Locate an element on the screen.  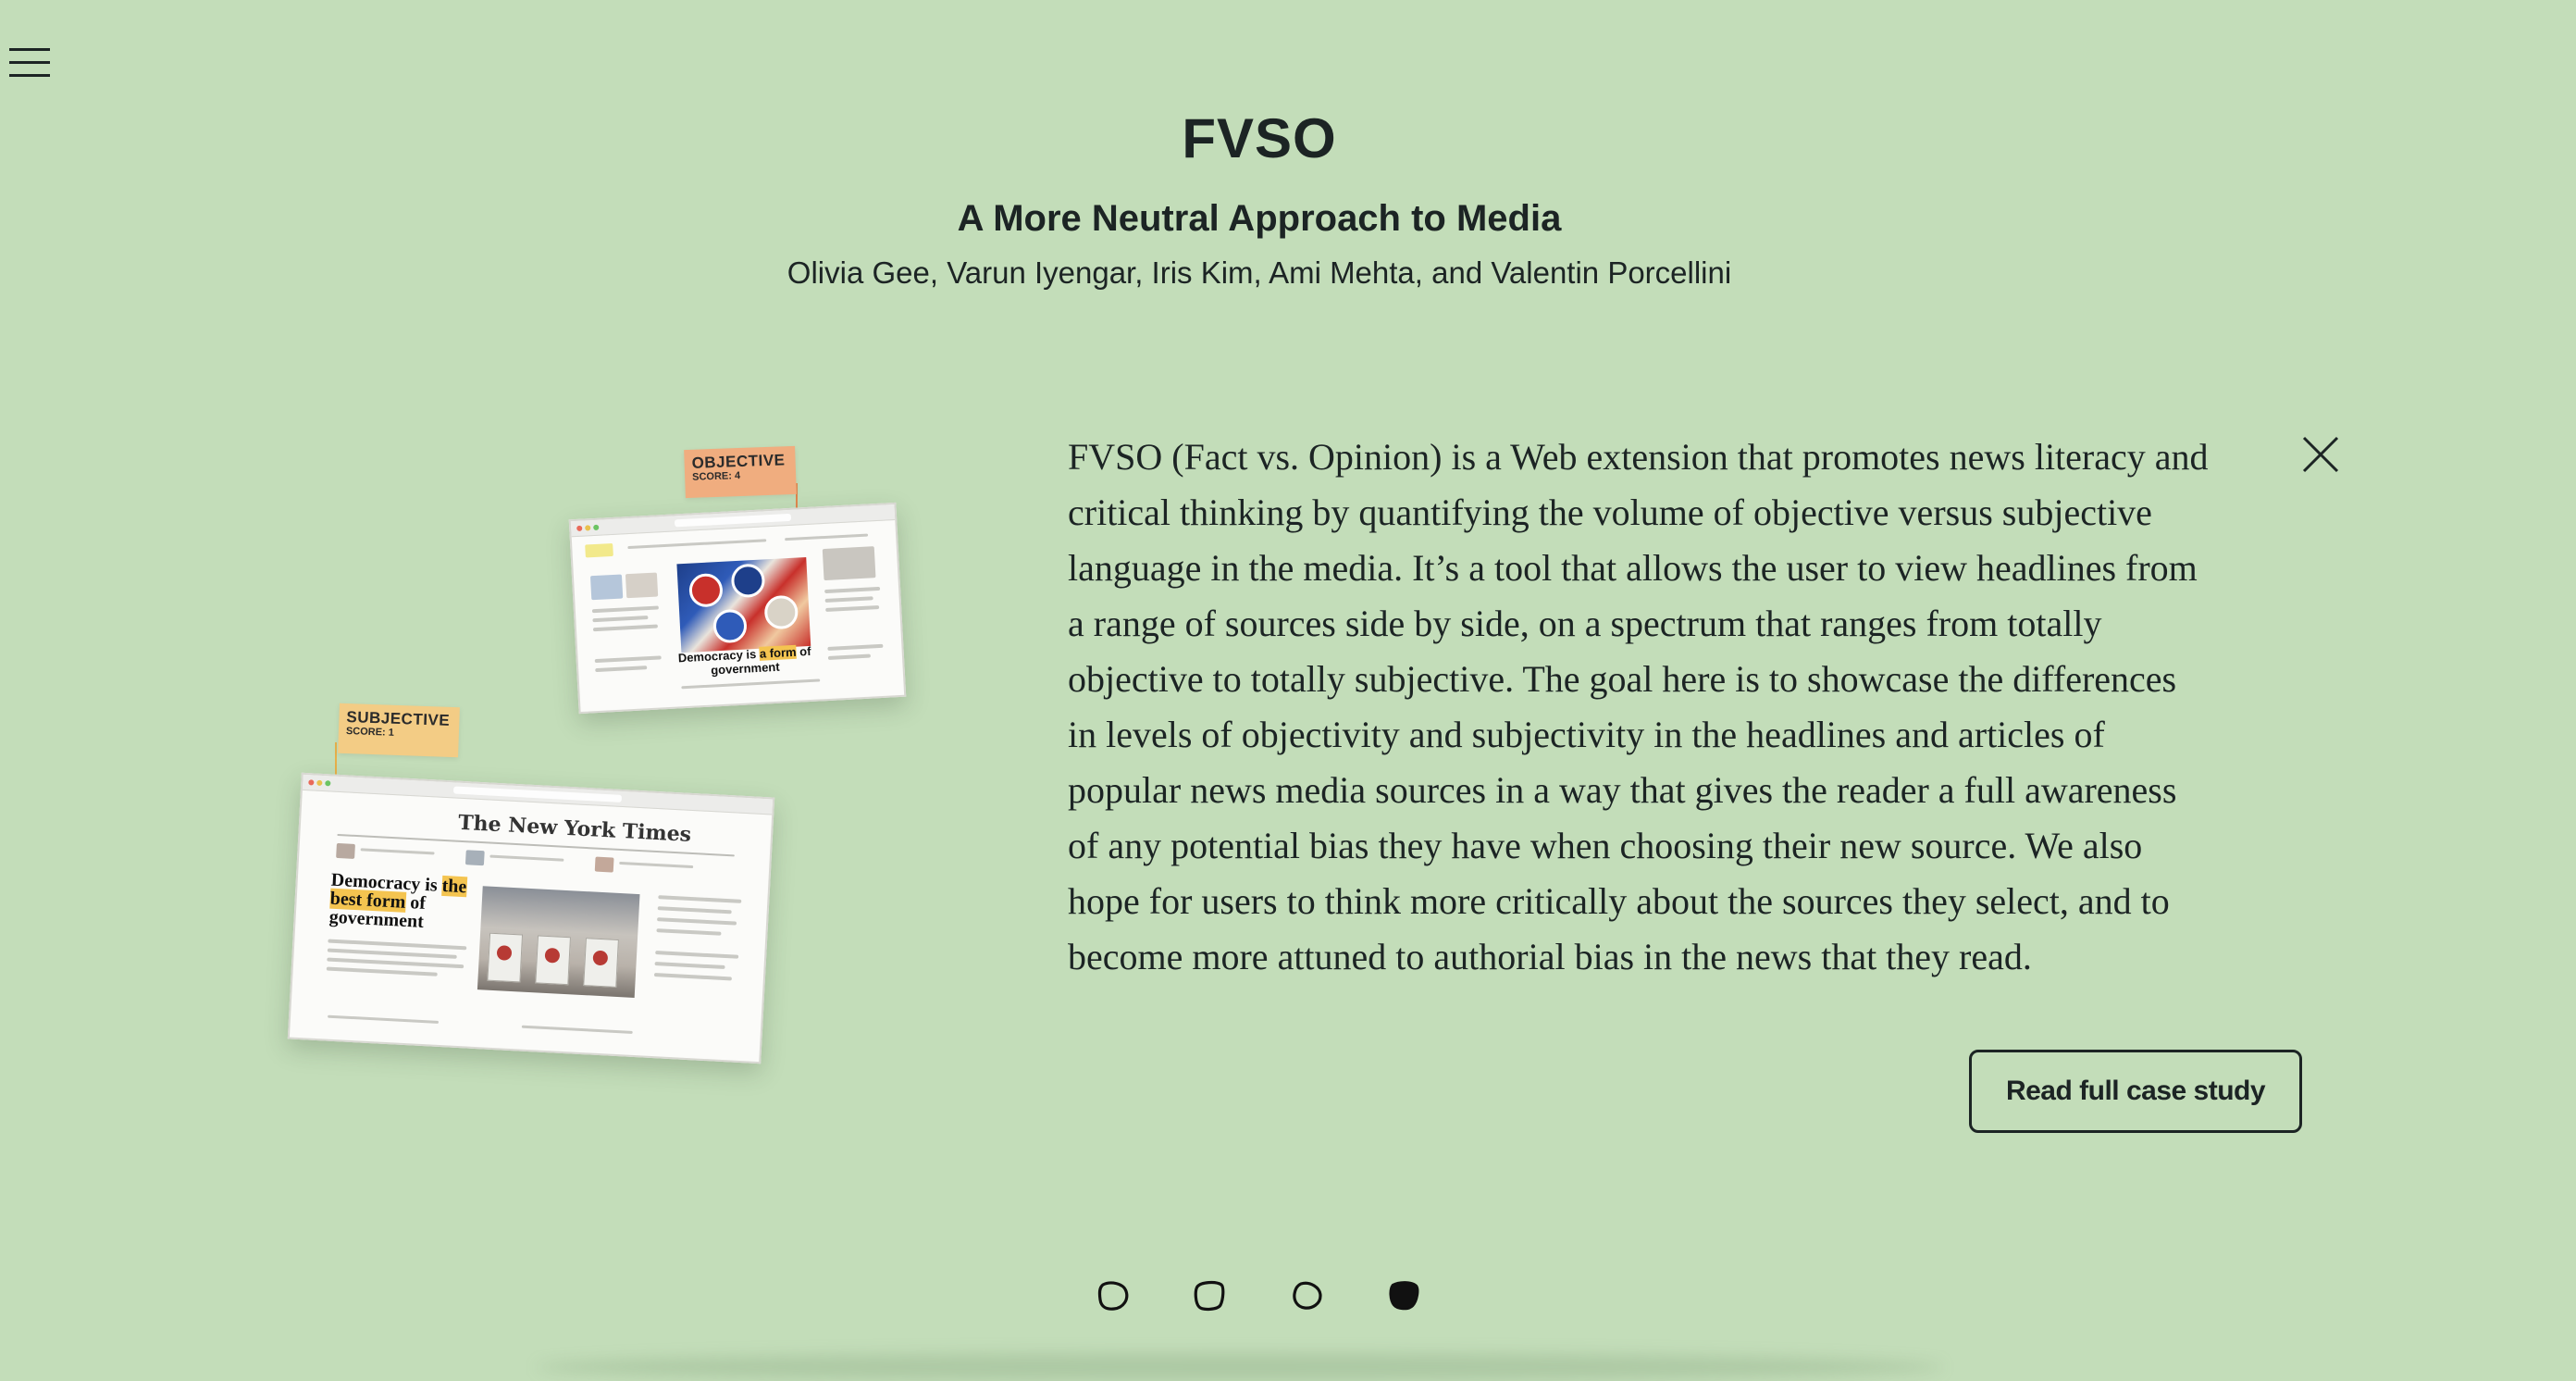
subjective-headline: Democracy is the best form of government is located at coordinates (397, 900).